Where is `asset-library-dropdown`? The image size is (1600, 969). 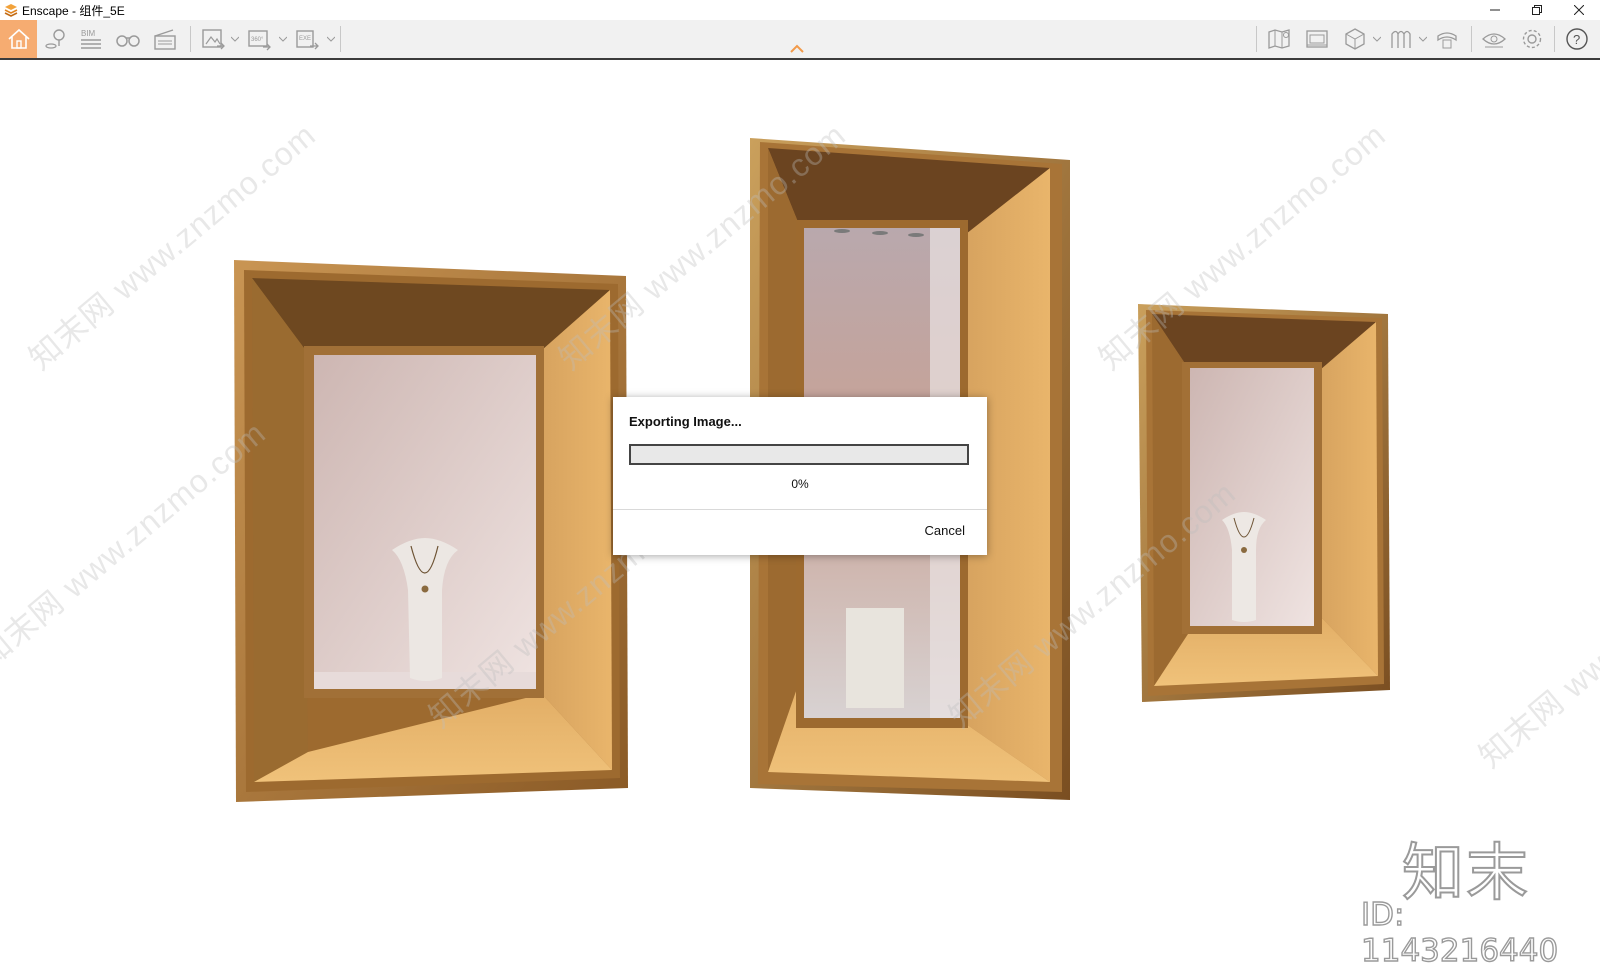 asset-library-dropdown is located at coordinates (1423, 39).